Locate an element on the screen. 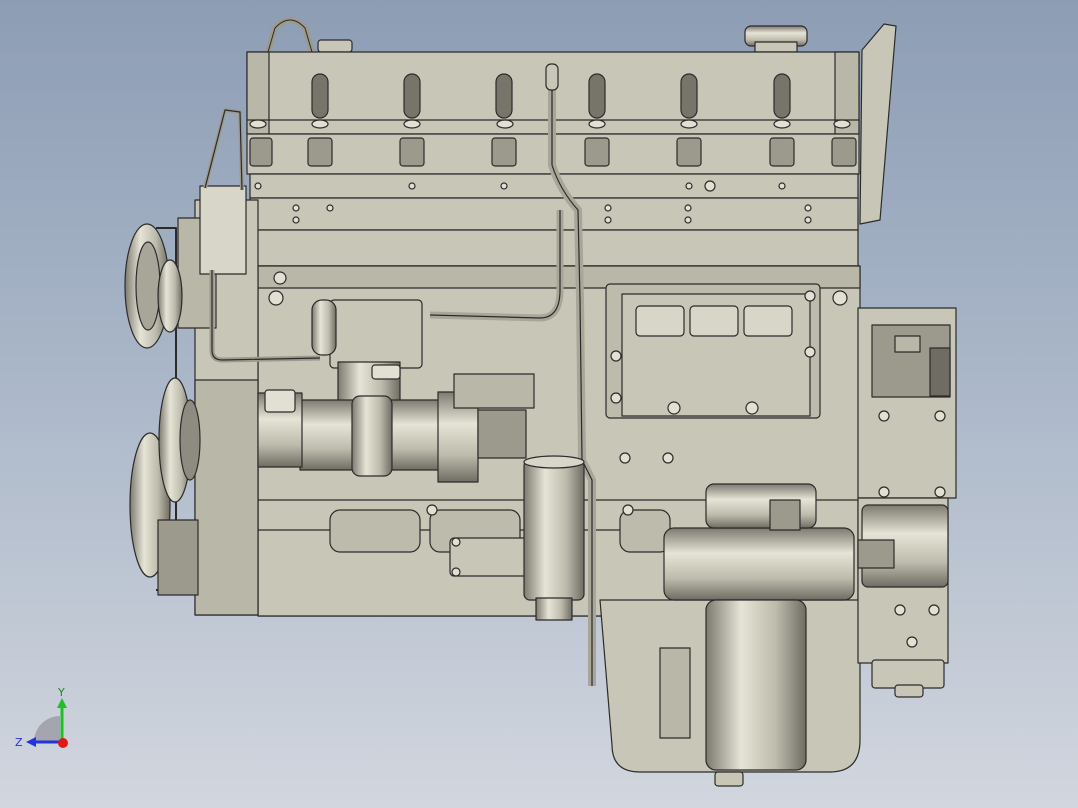 This screenshot has width=1078, height=808. x-axis-dot is located at coordinates (63, 743).